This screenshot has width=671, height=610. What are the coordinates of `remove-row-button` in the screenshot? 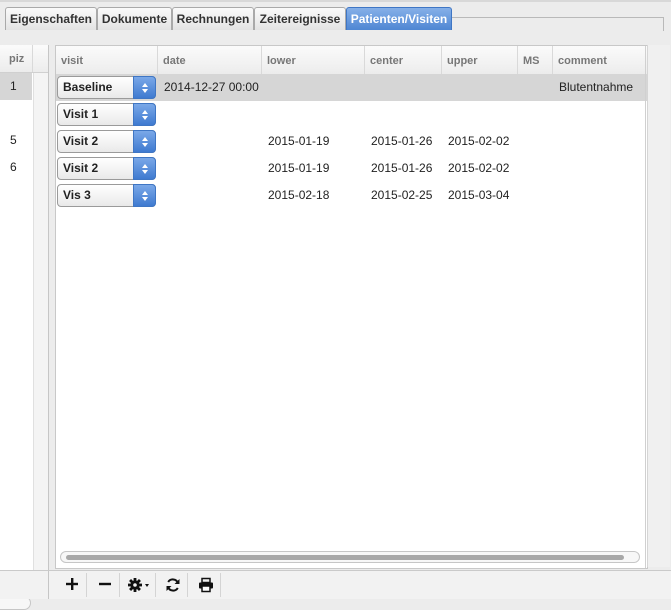 It's located at (105, 585).